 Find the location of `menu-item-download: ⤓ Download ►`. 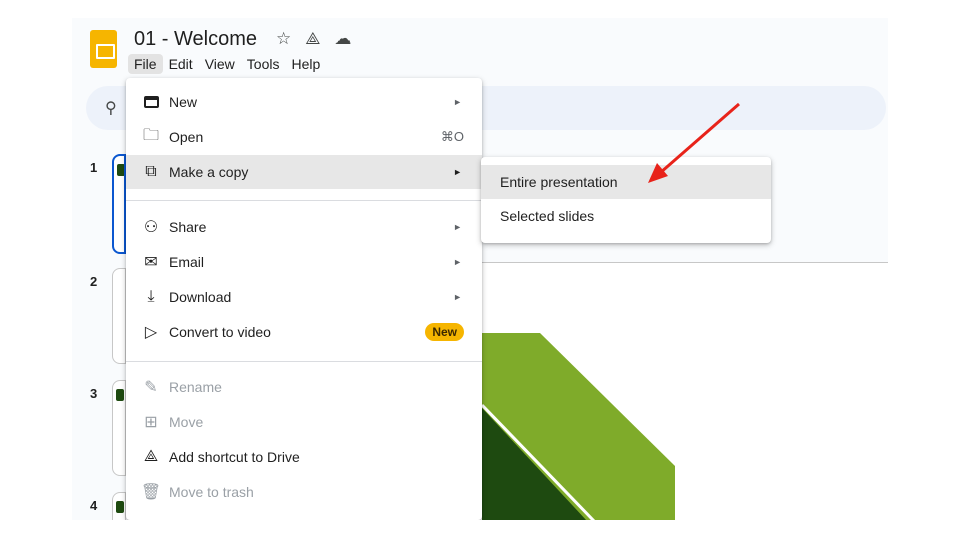

menu-item-download: ⤓ Download ► is located at coordinates (304, 297).